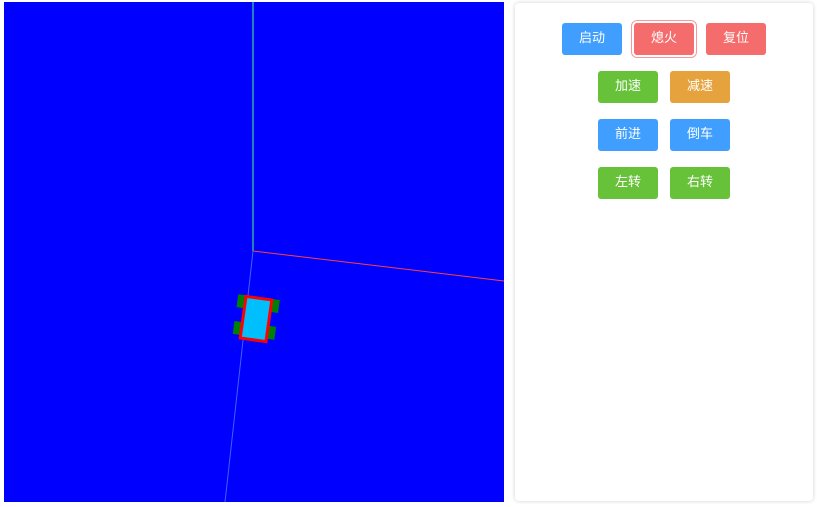 This screenshot has width=817, height=507. I want to click on x-axis-line, so click(378, 266).